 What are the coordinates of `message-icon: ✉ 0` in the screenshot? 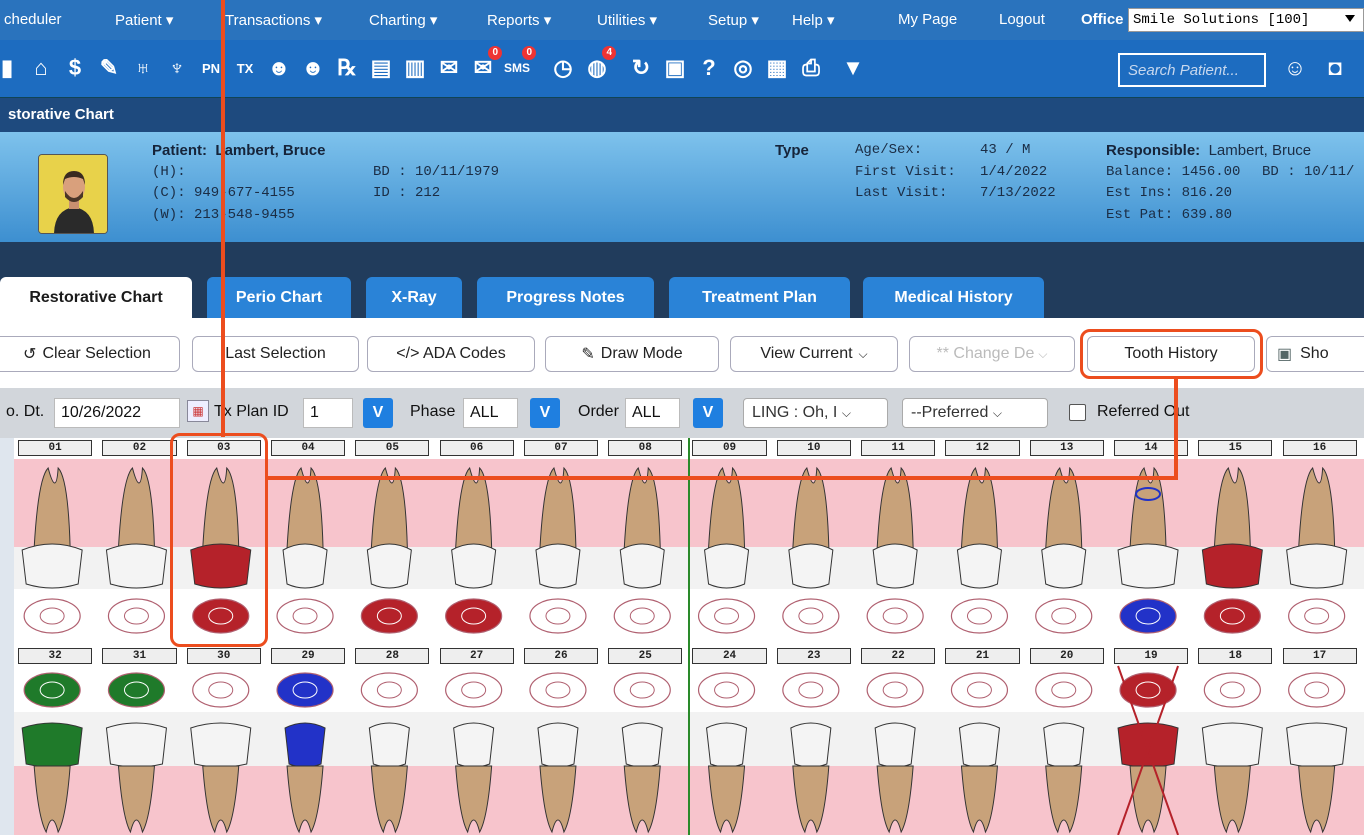 It's located at (484, 66).